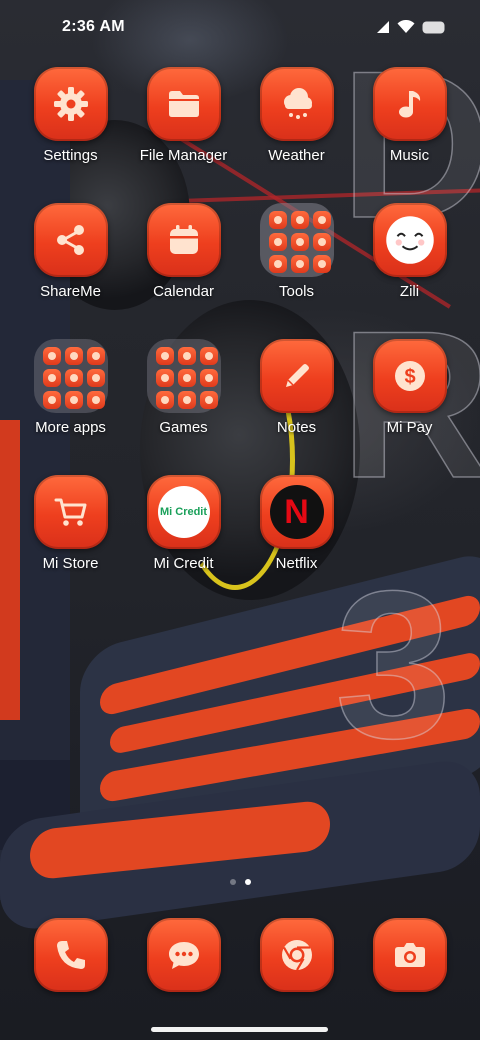  I want to click on dollar-coin-icon: $, so click(409, 376).